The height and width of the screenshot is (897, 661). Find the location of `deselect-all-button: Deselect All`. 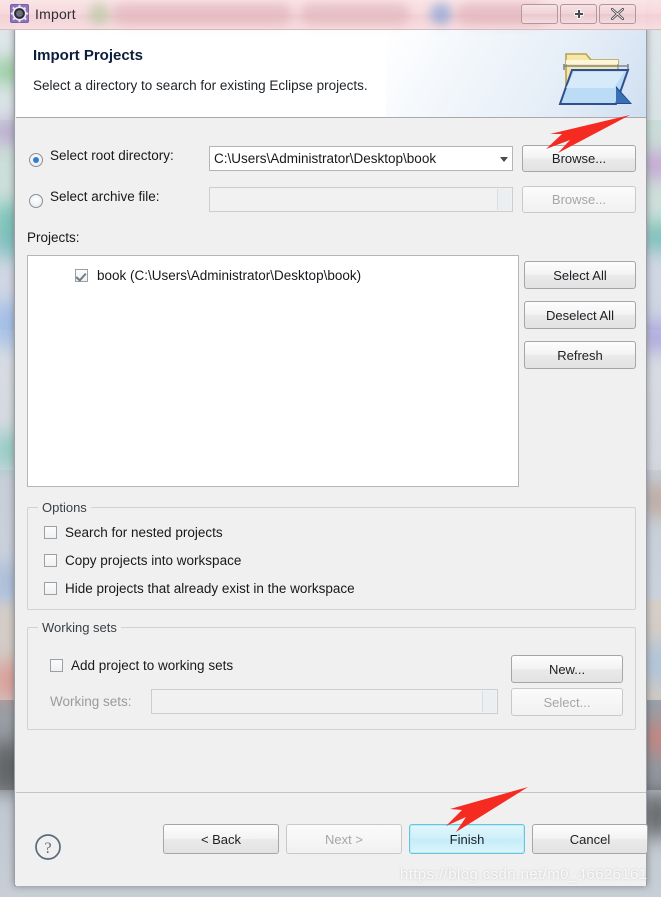

deselect-all-button: Deselect All is located at coordinates (580, 315).